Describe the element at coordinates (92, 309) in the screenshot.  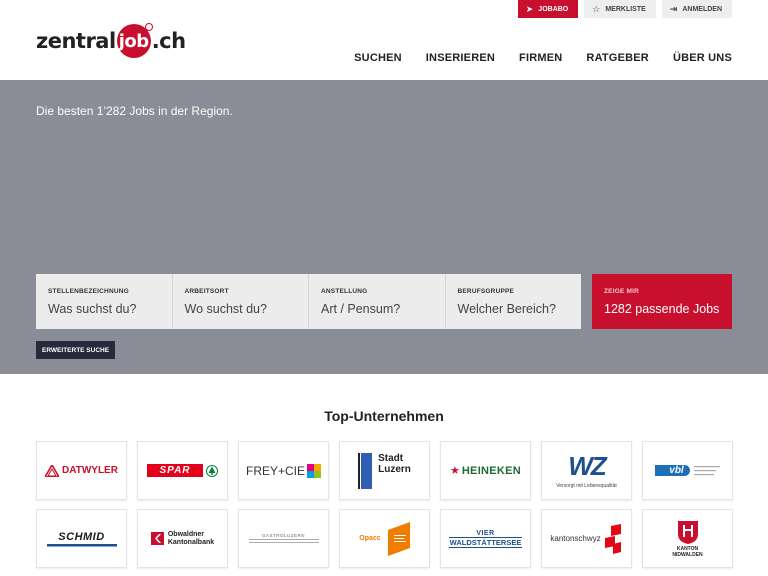
I see `job-title-placeholder: Was suchst du?` at that location.